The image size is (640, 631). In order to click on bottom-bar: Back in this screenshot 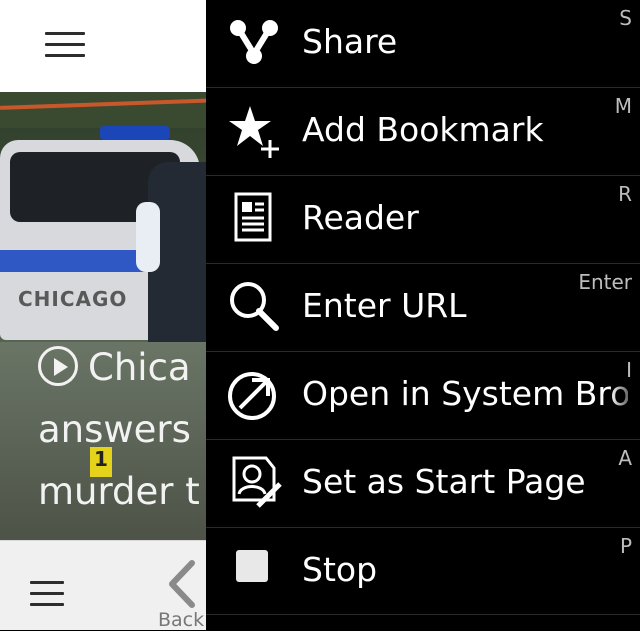, I will do `click(103, 585)`.